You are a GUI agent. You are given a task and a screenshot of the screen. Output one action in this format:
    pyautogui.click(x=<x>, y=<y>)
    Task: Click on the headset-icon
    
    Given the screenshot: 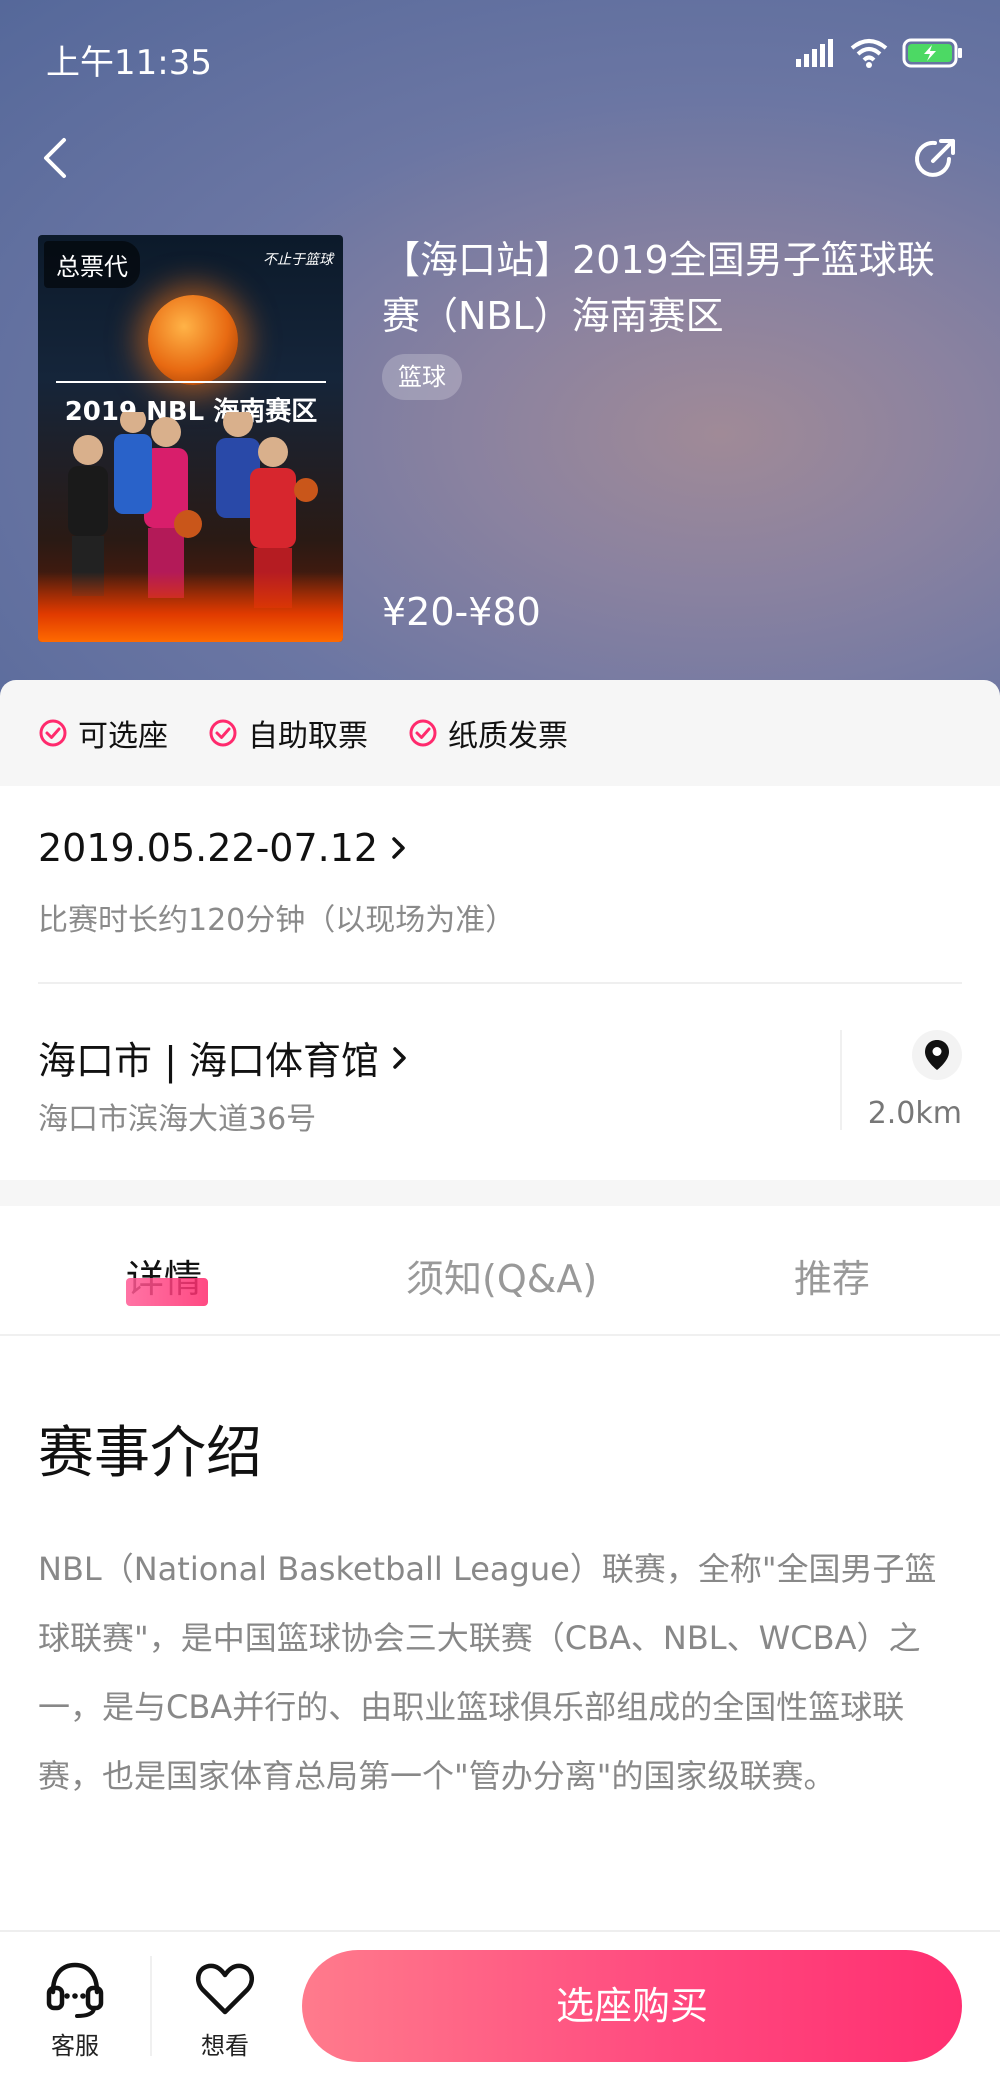 What is the action you would take?
    pyautogui.click(x=75, y=1990)
    